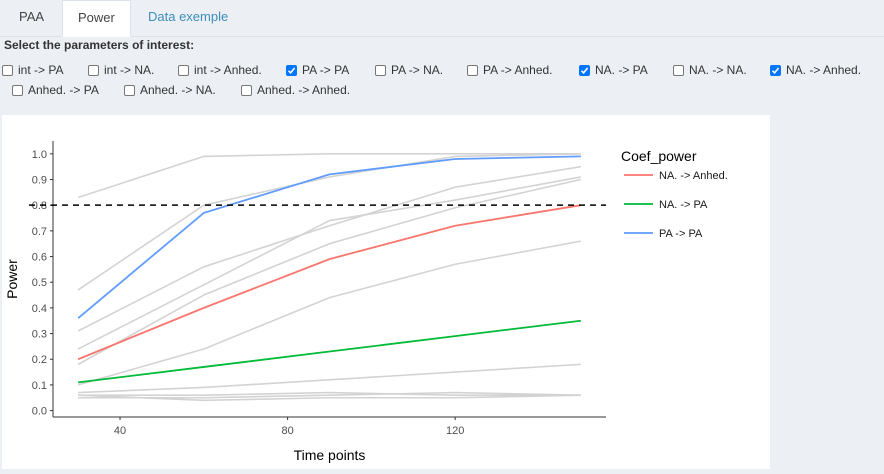 The width and height of the screenshot is (884, 474). I want to click on x-axis-title: Time points, so click(330, 455).